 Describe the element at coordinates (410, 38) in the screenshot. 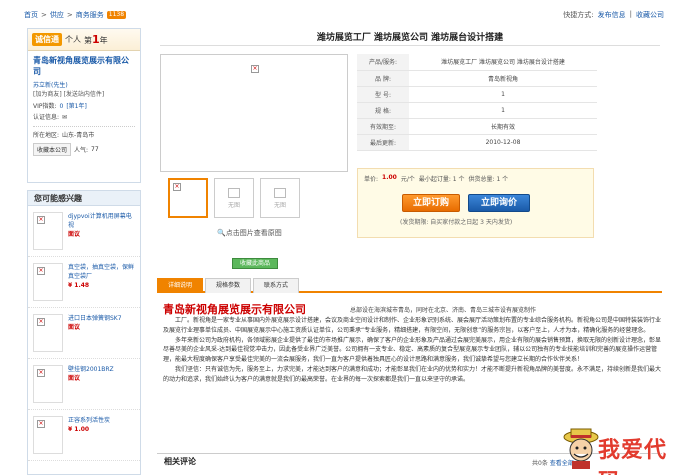

I see `product-title: 潍坊展览工厂 潍坊展览公司 潍坊展台设计搭建` at that location.